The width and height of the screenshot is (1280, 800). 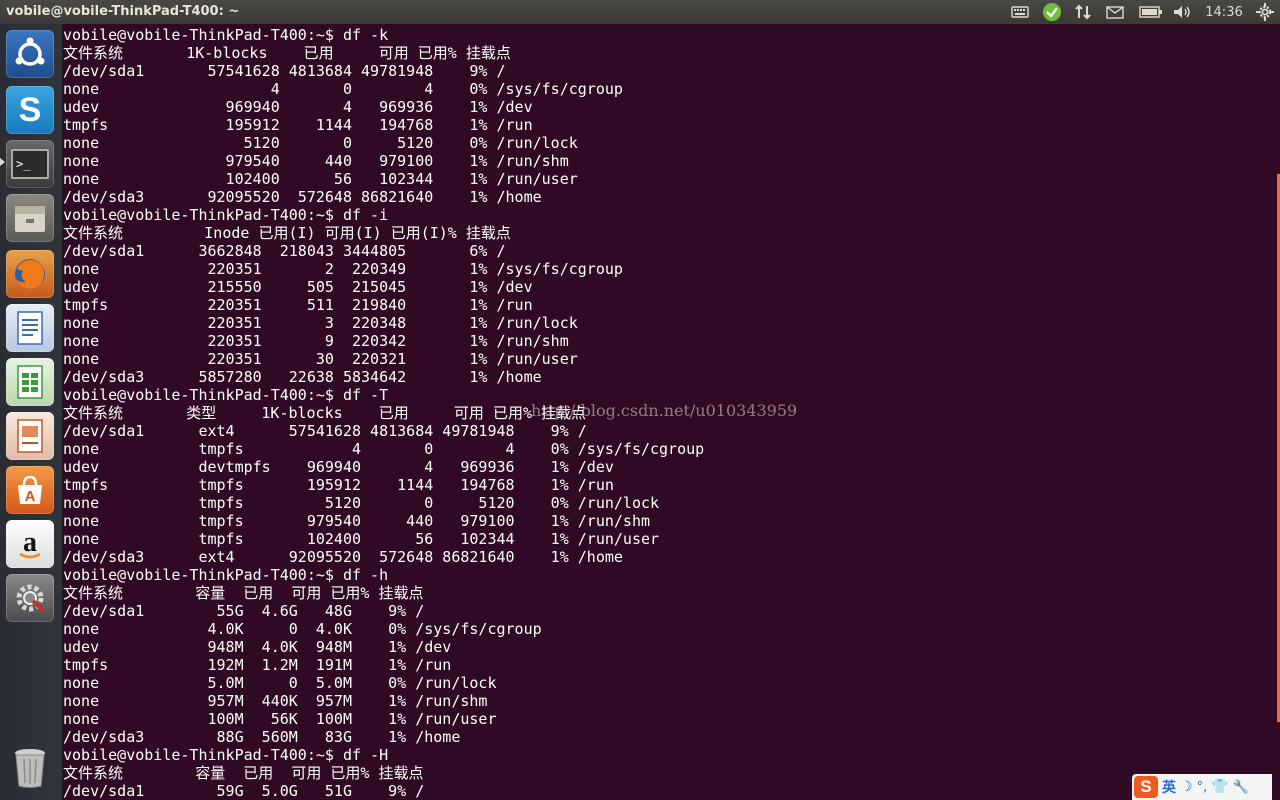 I want to click on output-line: 文件系统 1K-blocks 已用 可用 已用% 挂载点, so click(x=287, y=53).